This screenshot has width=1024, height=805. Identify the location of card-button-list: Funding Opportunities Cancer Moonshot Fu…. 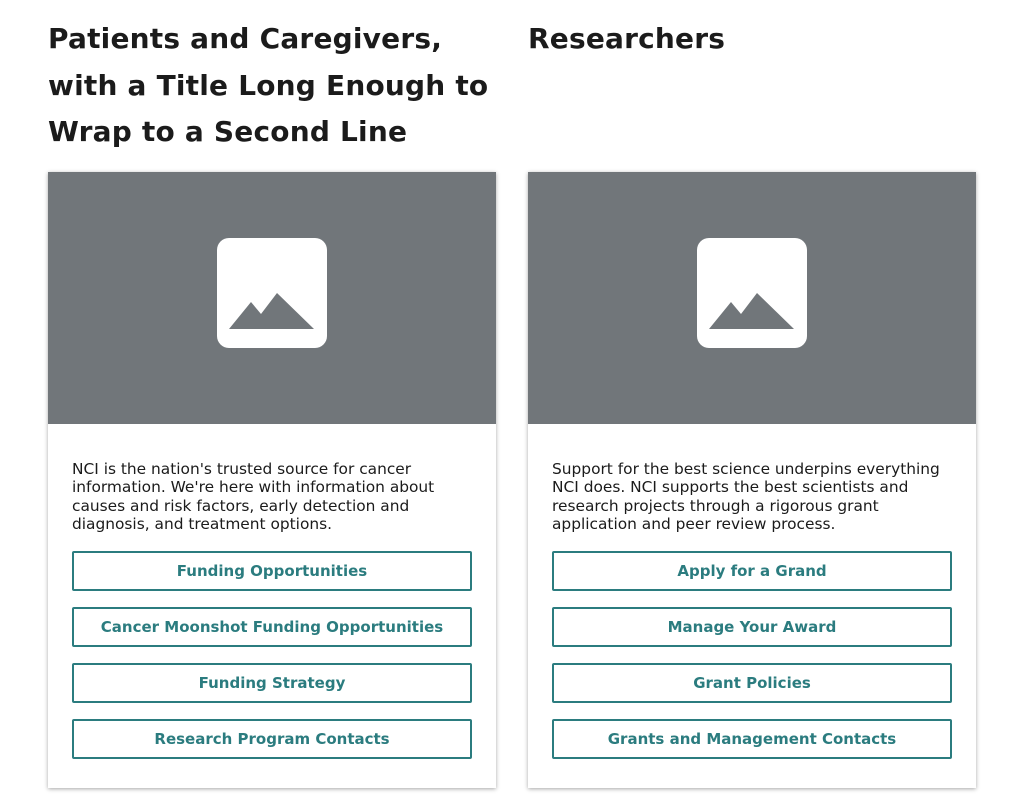
(272, 655).